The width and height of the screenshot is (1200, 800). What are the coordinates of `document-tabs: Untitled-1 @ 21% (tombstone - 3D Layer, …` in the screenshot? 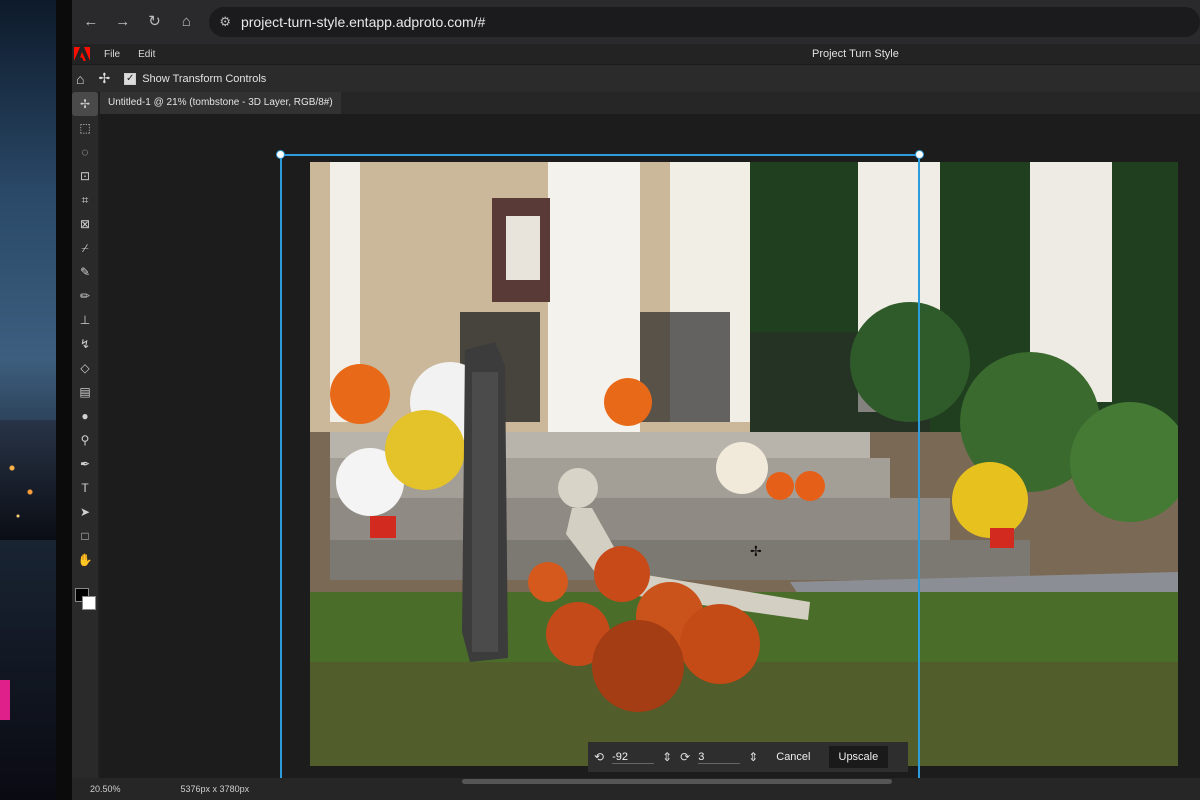 It's located at (650, 103).